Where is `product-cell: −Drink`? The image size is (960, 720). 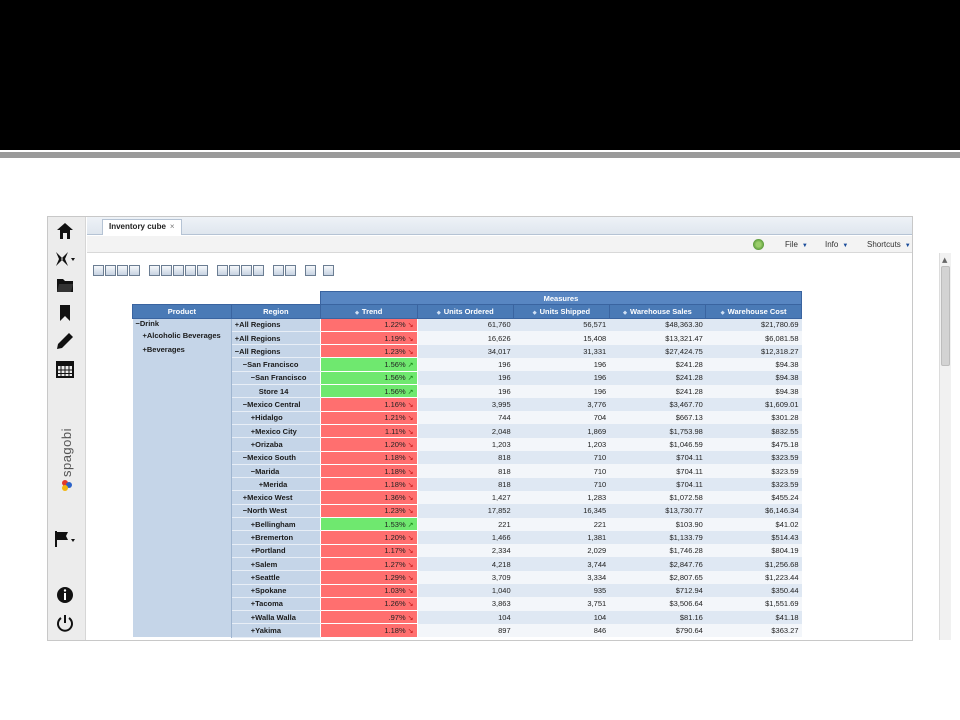
product-cell: −Drink is located at coordinates (182, 325).